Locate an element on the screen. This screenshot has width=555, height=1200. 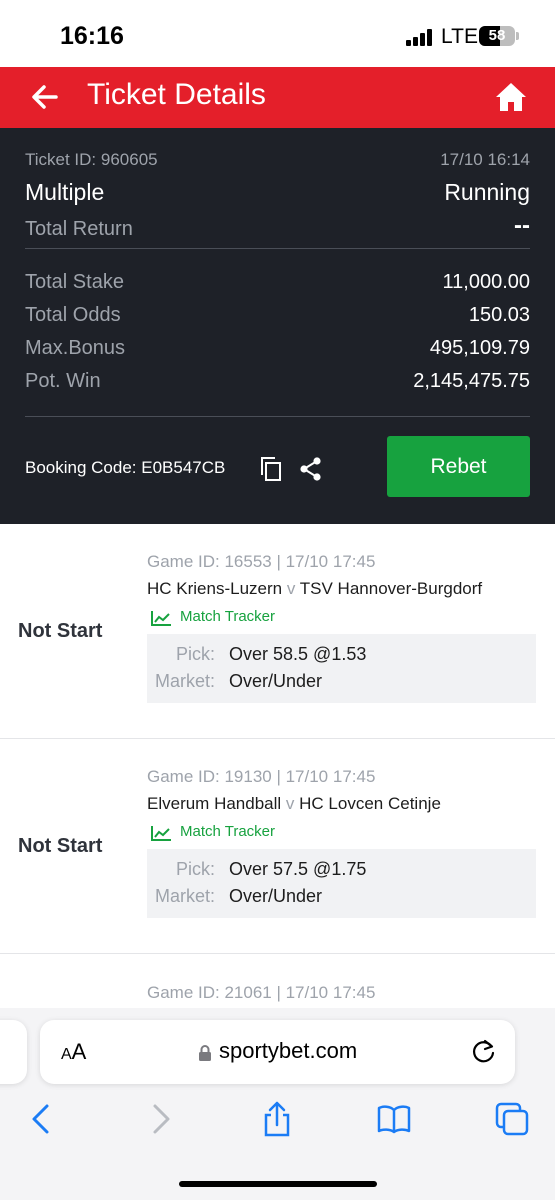
ticket-type: Multiple is located at coordinates (65, 192).